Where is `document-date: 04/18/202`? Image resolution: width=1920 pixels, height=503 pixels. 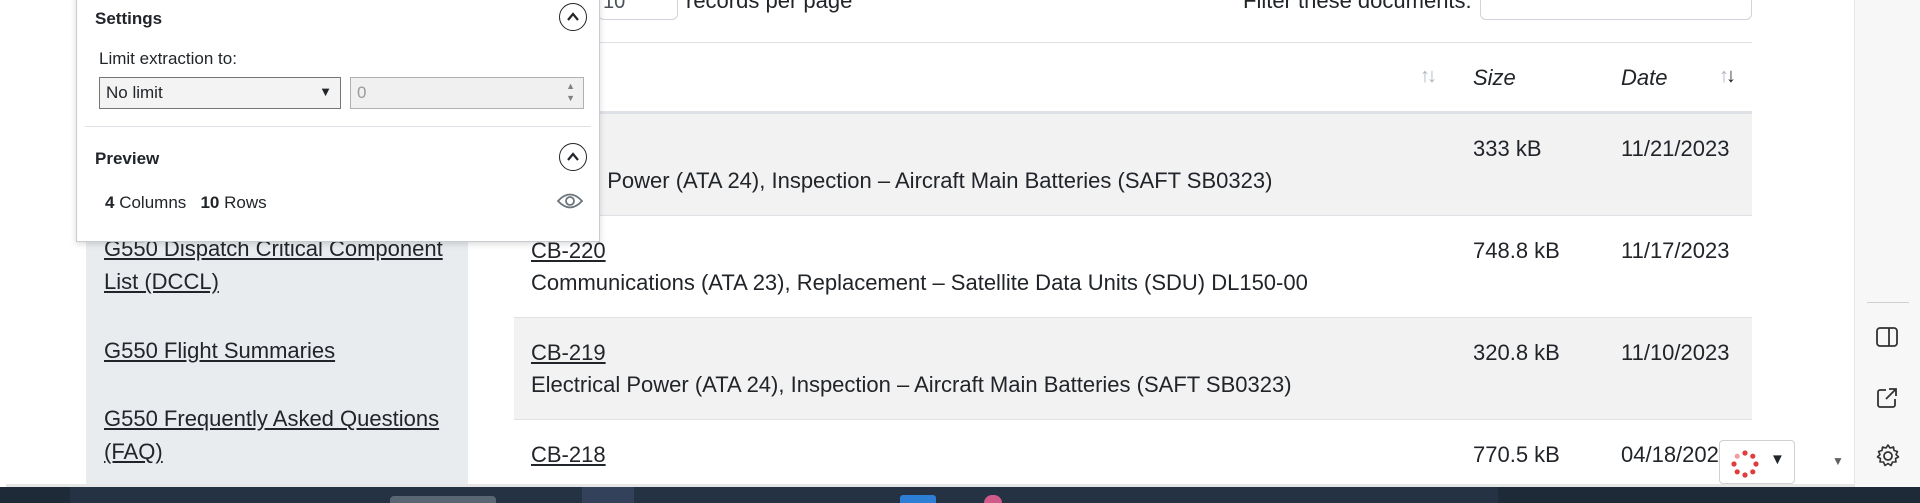 document-date: 04/18/202 is located at coordinates (1670, 454).